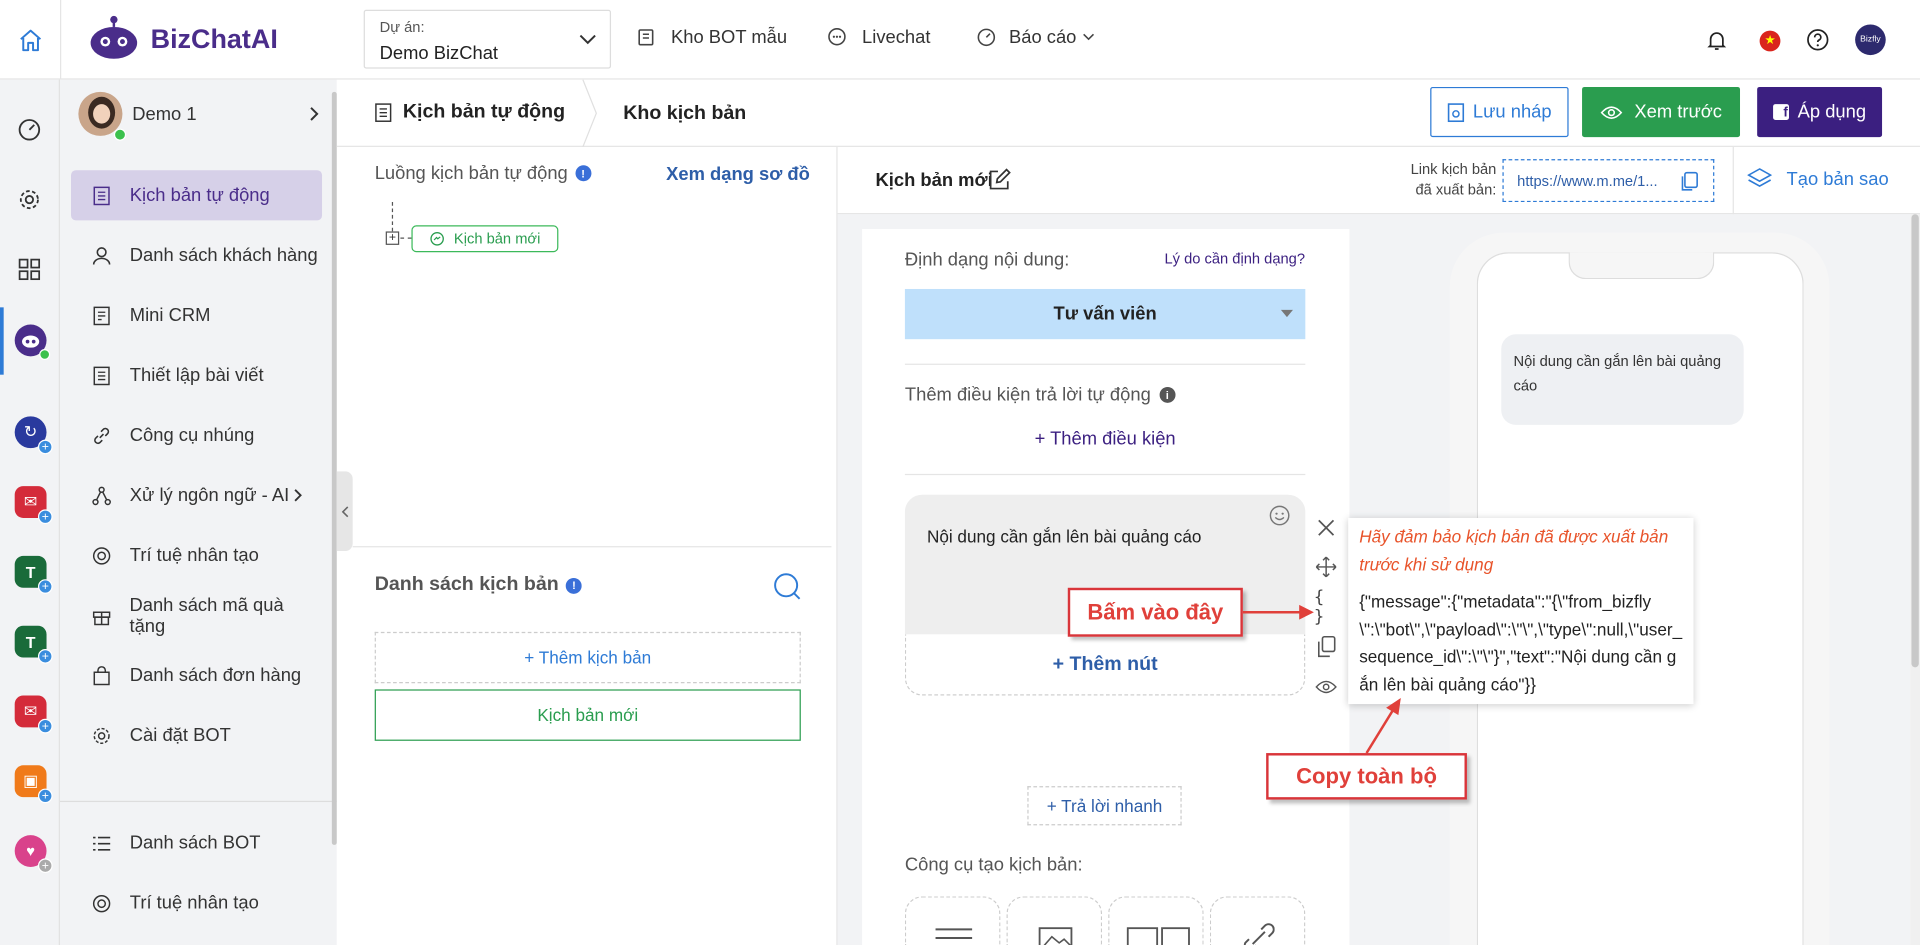 This screenshot has height=945, width=1920. What do you see at coordinates (1257, 920) in the screenshot?
I see `tool-link` at bounding box center [1257, 920].